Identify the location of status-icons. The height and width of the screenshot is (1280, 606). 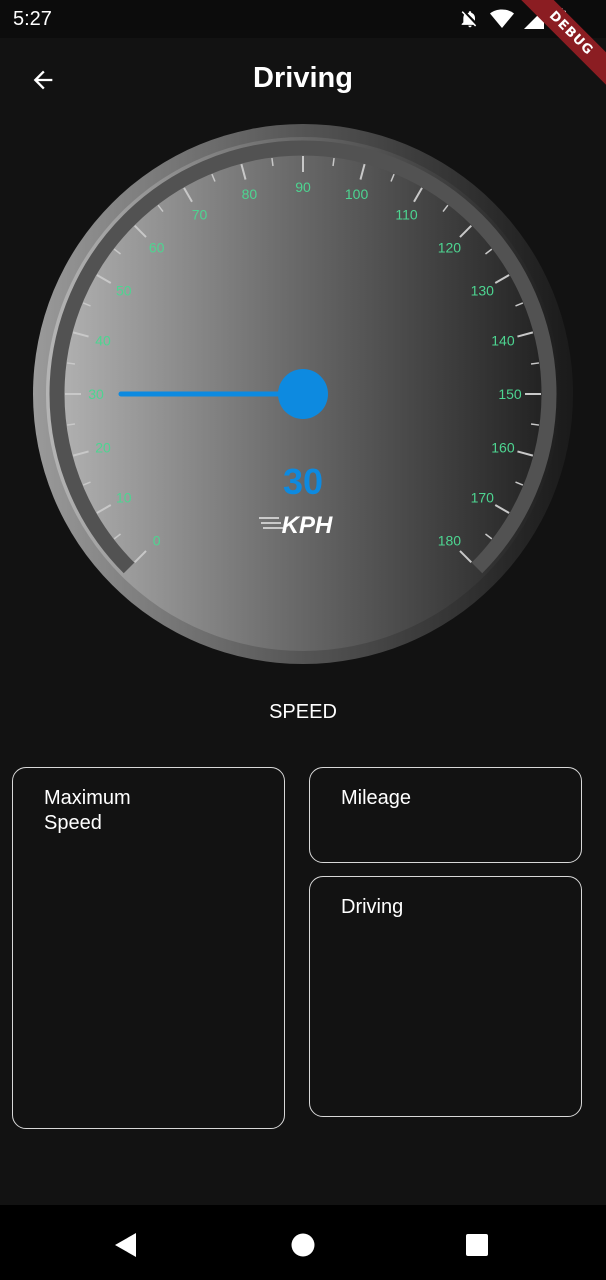
(513, 19).